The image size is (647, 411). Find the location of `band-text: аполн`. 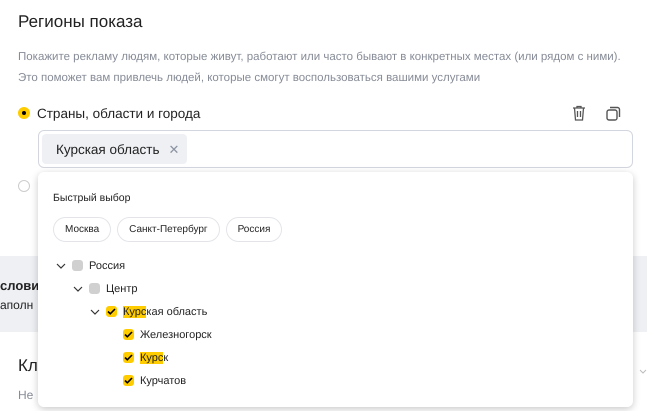

band-text: аполн is located at coordinates (17, 305).